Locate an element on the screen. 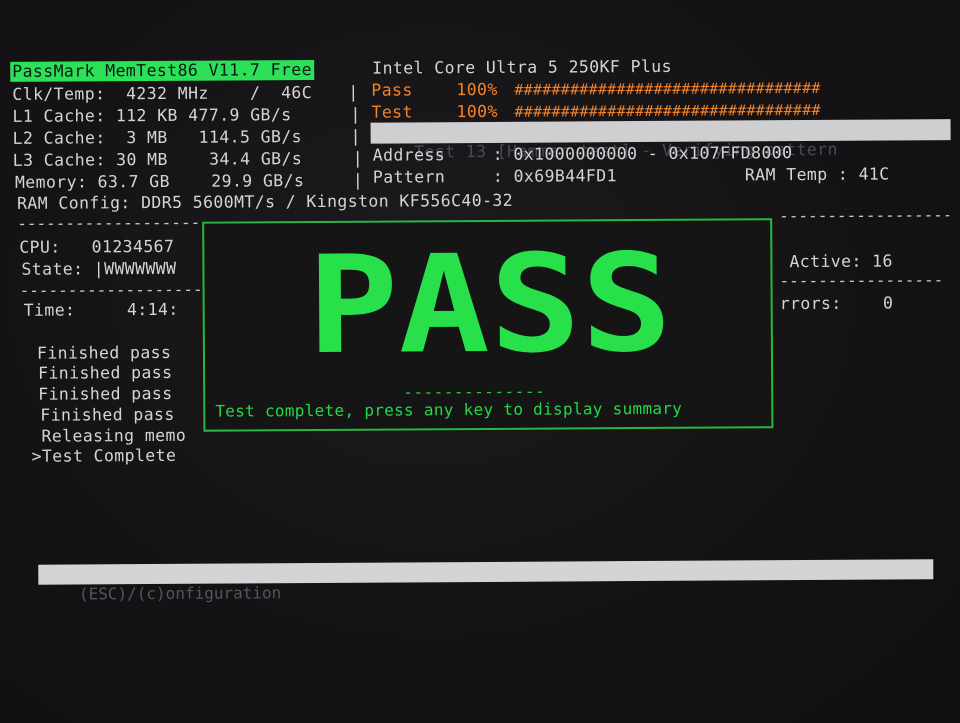 The height and width of the screenshot is (723, 960). pass-dash-line: -------------- is located at coordinates (474, 391).